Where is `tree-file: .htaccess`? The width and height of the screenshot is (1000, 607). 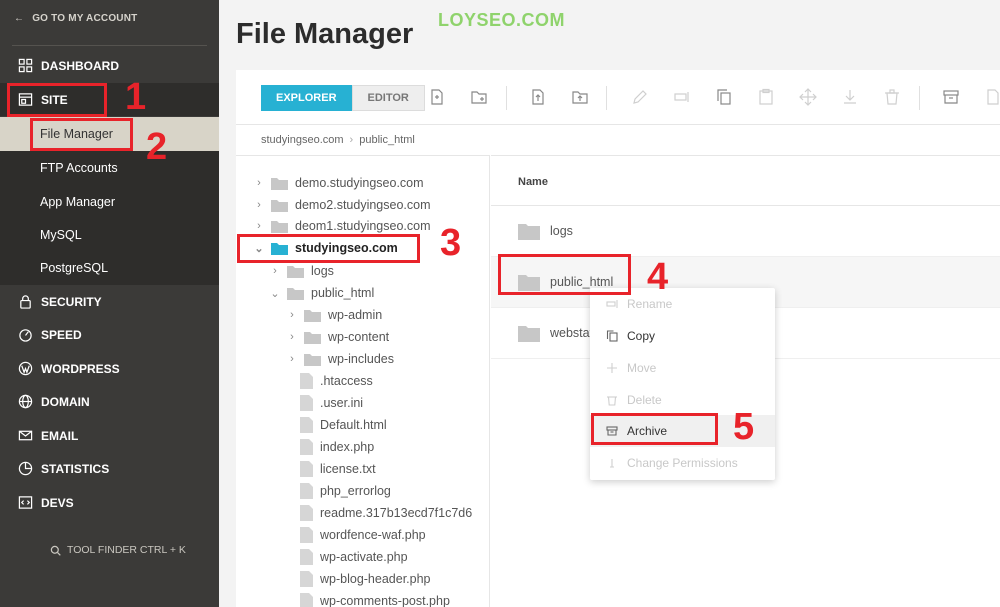 tree-file: .htaccess is located at coordinates (336, 381).